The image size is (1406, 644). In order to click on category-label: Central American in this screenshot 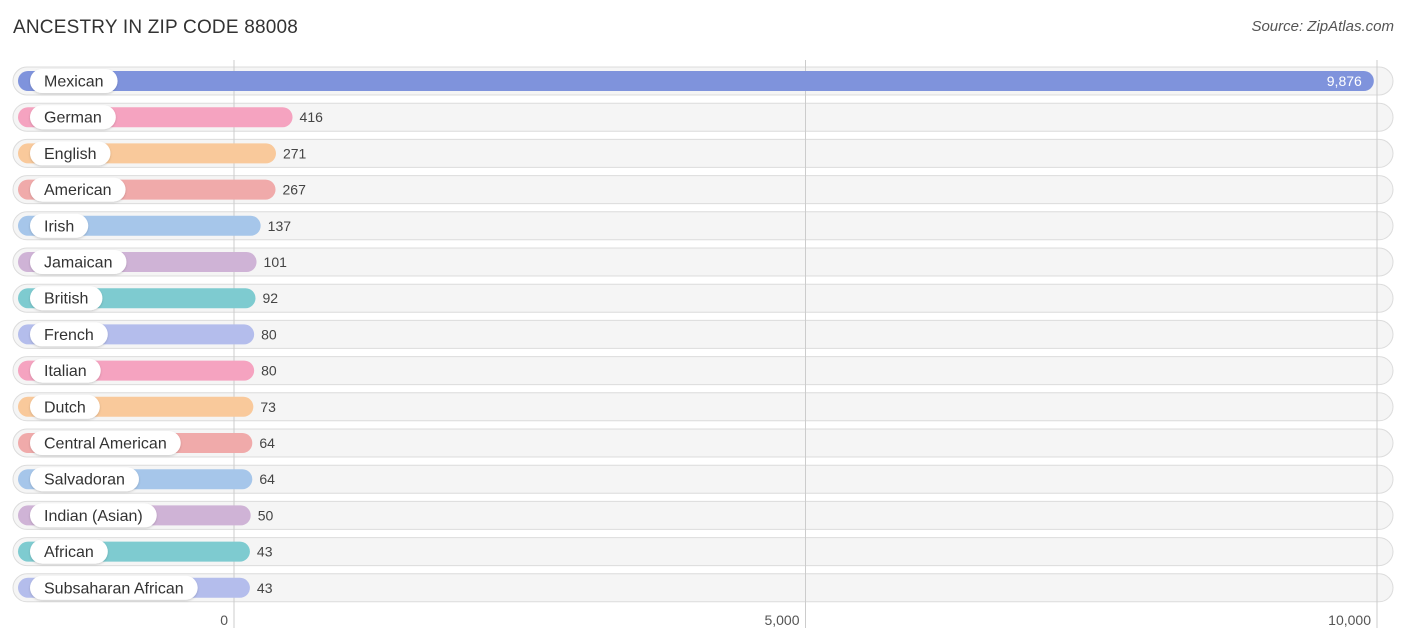, I will do `click(105, 444)`.